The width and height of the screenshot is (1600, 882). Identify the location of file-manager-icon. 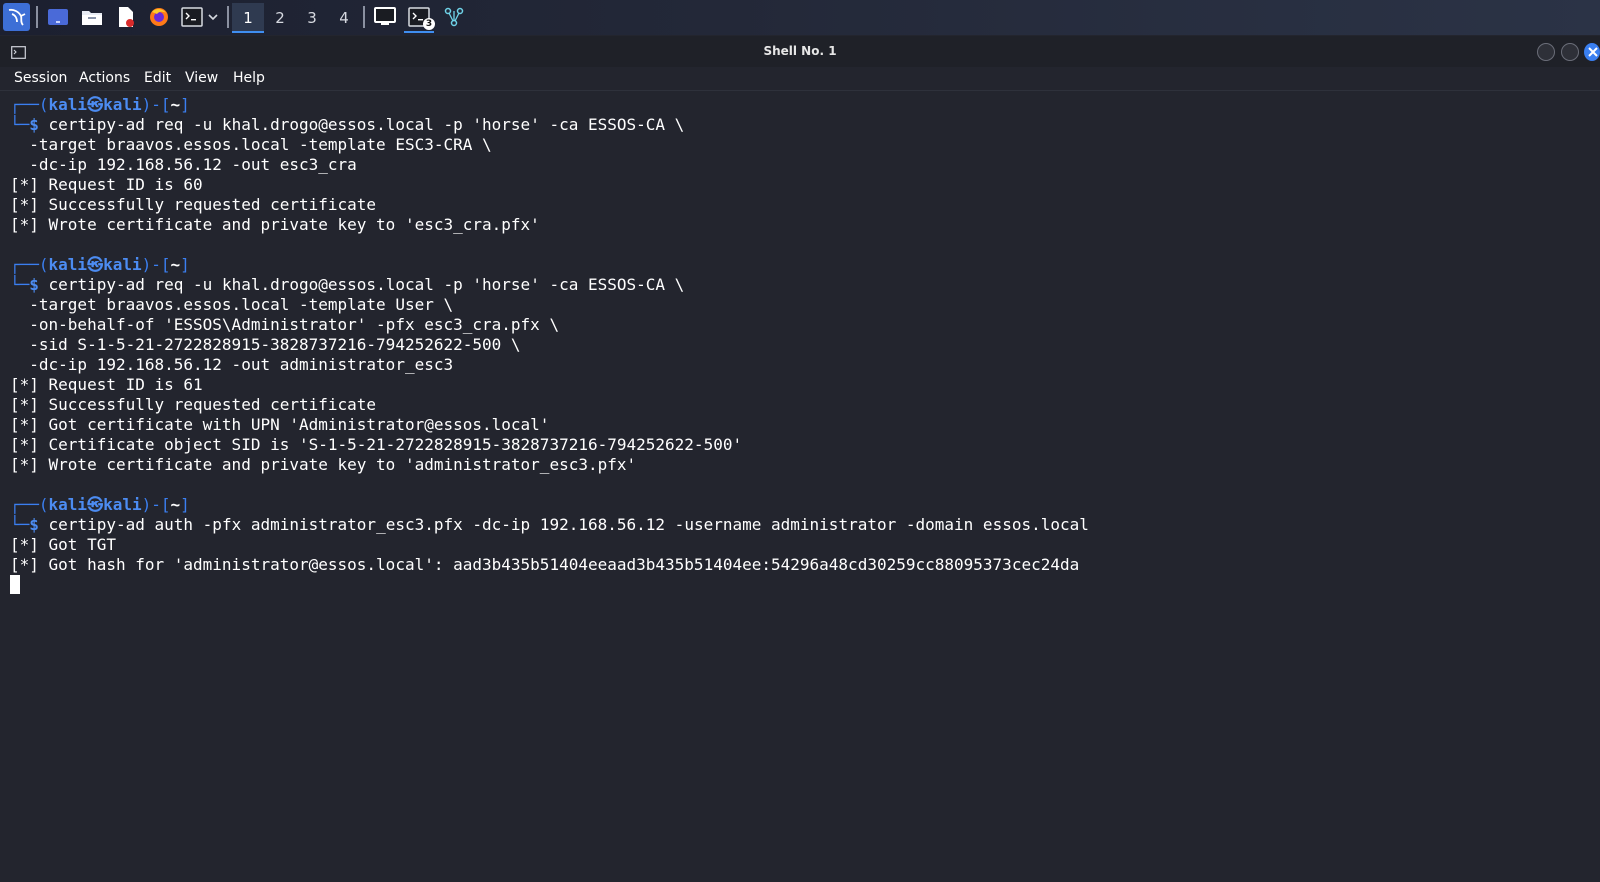
(92, 17).